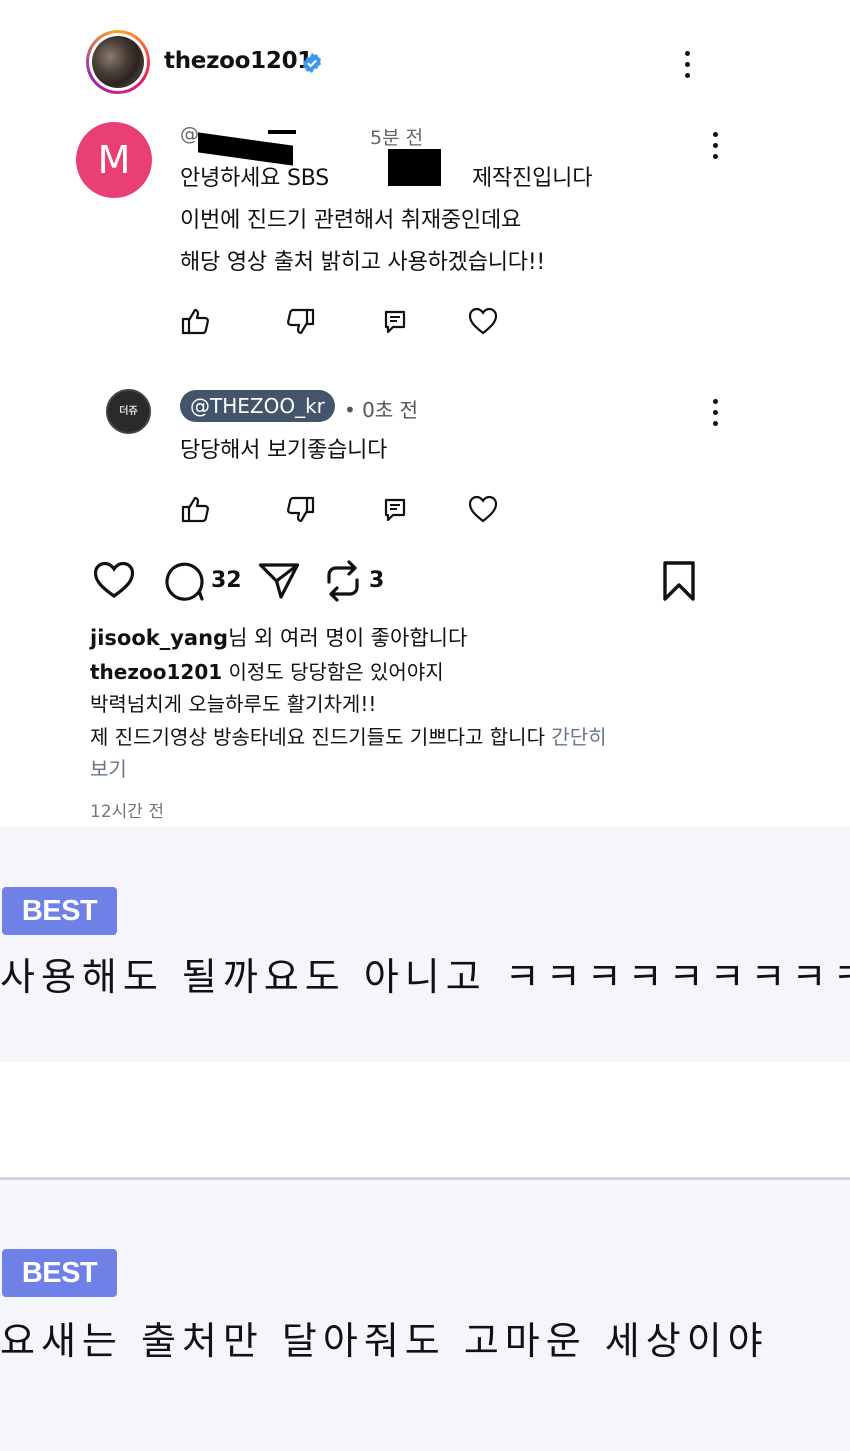  I want to click on caption-line-1: thezoo1201 이정도 당당함은 있어야지, so click(267, 672).